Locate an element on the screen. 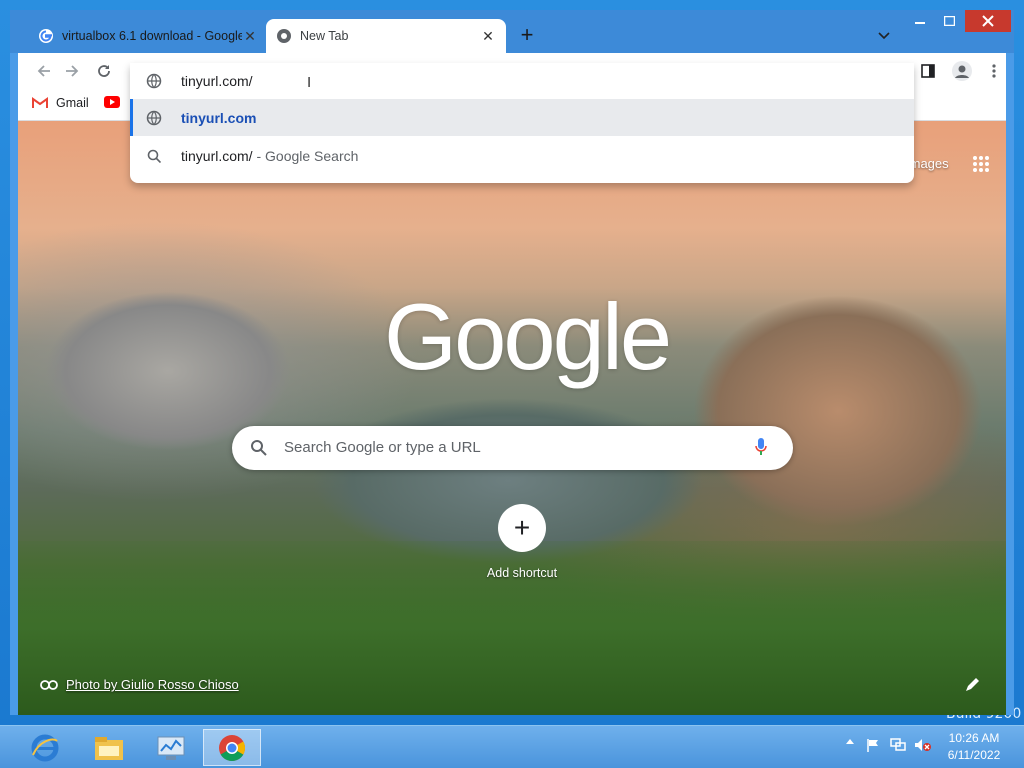 This screenshot has width=1024, height=768. tab-virtualbox-search: virtualbox 6.1 download - Google ✕ is located at coordinates (148, 36).